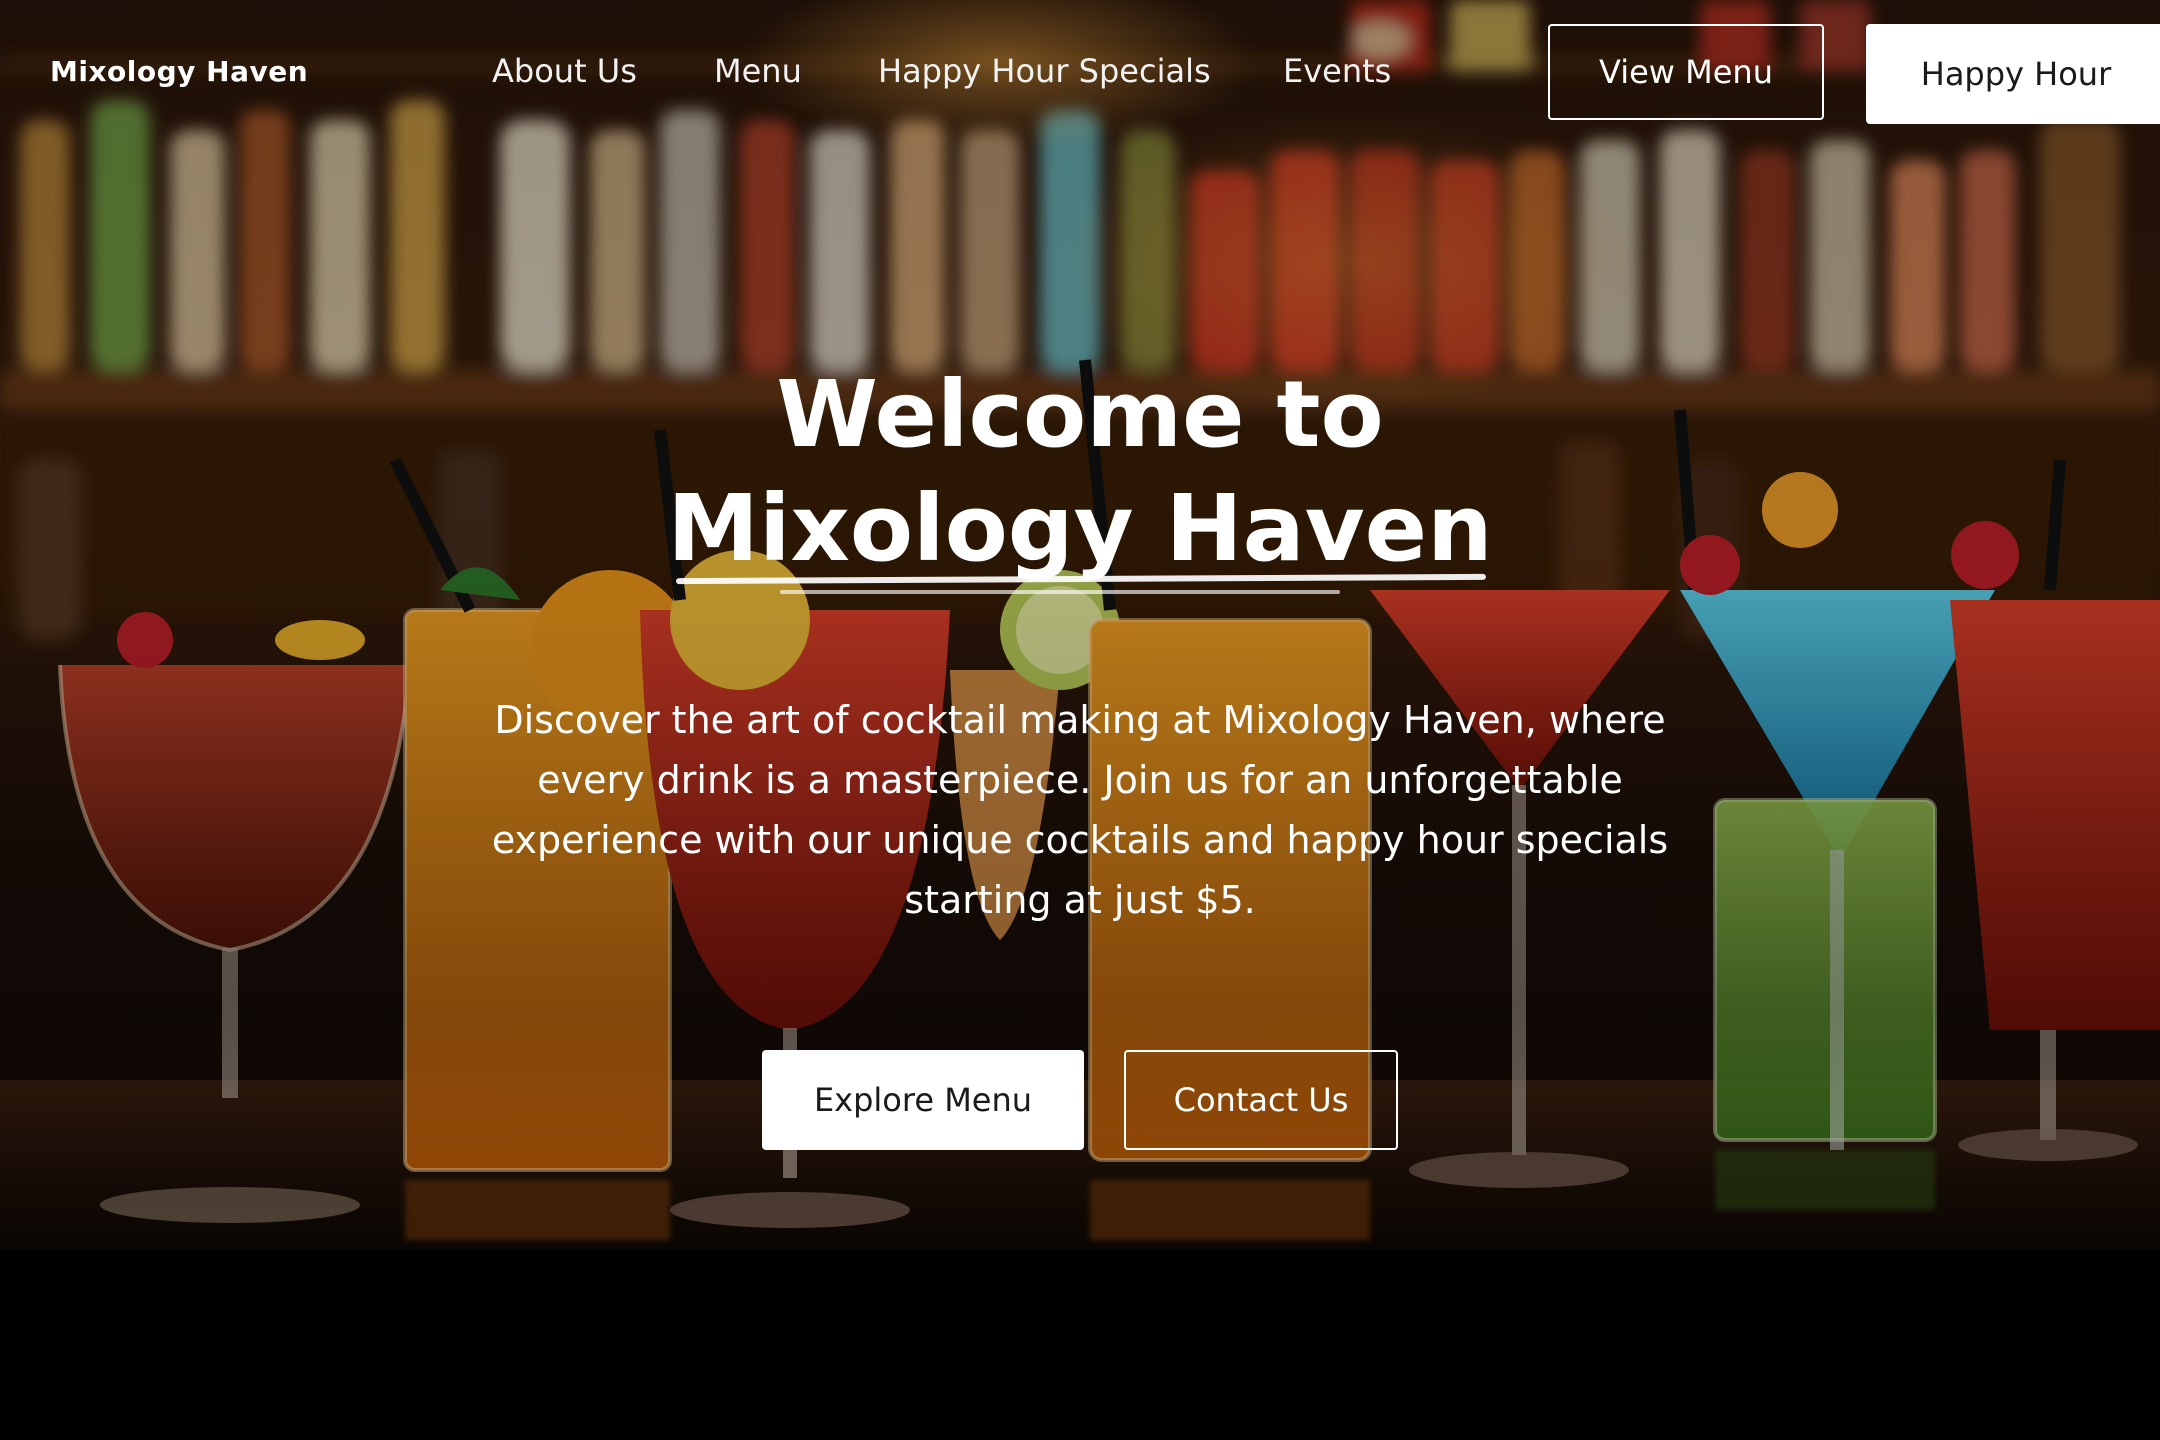 The image size is (2160, 1440). Describe the element at coordinates (1044, 71) in the screenshot. I see `nav-link-happy-hour-specials: Happy Hour Specials` at that location.